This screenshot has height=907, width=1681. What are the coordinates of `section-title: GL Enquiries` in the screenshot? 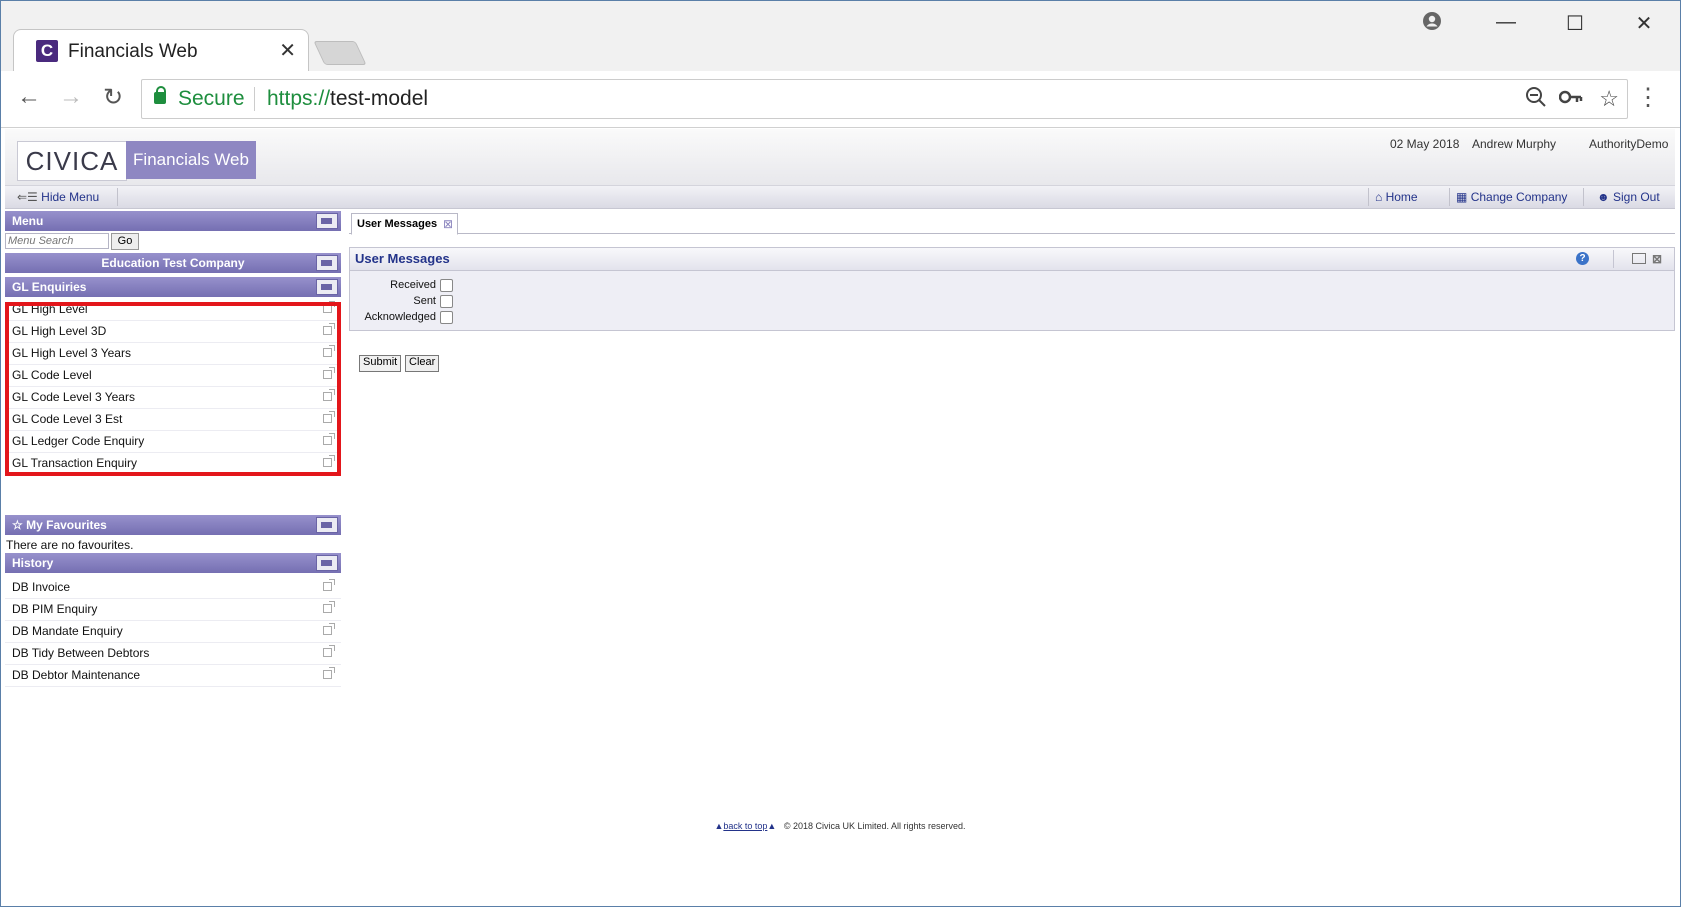 It's located at (49, 287).